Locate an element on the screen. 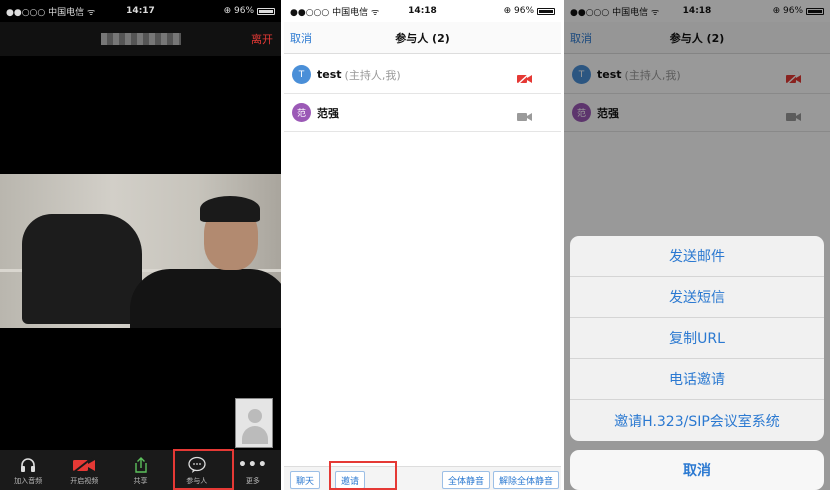 The width and height of the screenshot is (830, 490). avatar: 范 is located at coordinates (301, 112).